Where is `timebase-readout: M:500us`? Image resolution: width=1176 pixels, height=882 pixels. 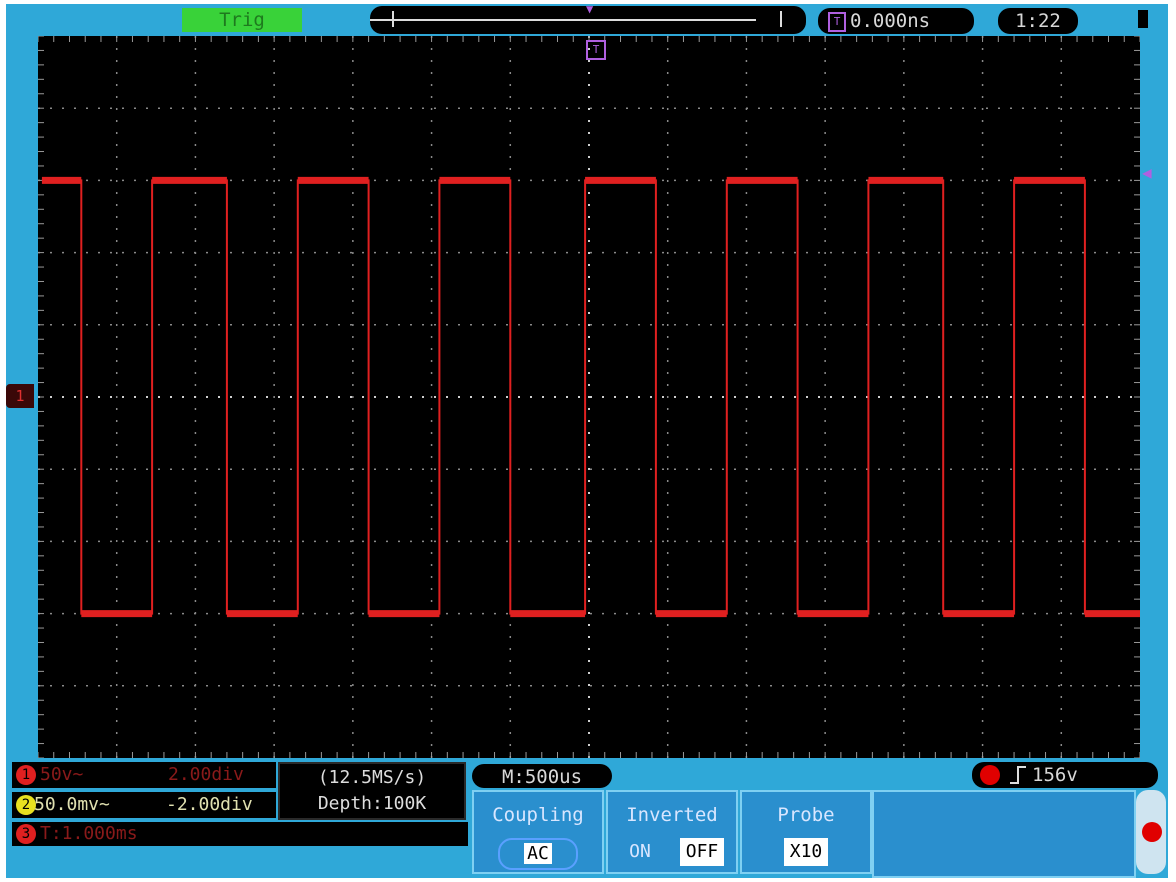
timebase-readout: M:500us is located at coordinates (542, 776).